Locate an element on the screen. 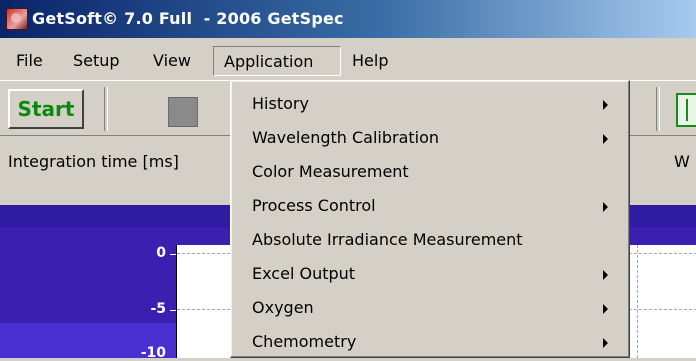 The height and width of the screenshot is (361, 696). menu-bar: File Setup View Application Help is located at coordinates (348, 61).